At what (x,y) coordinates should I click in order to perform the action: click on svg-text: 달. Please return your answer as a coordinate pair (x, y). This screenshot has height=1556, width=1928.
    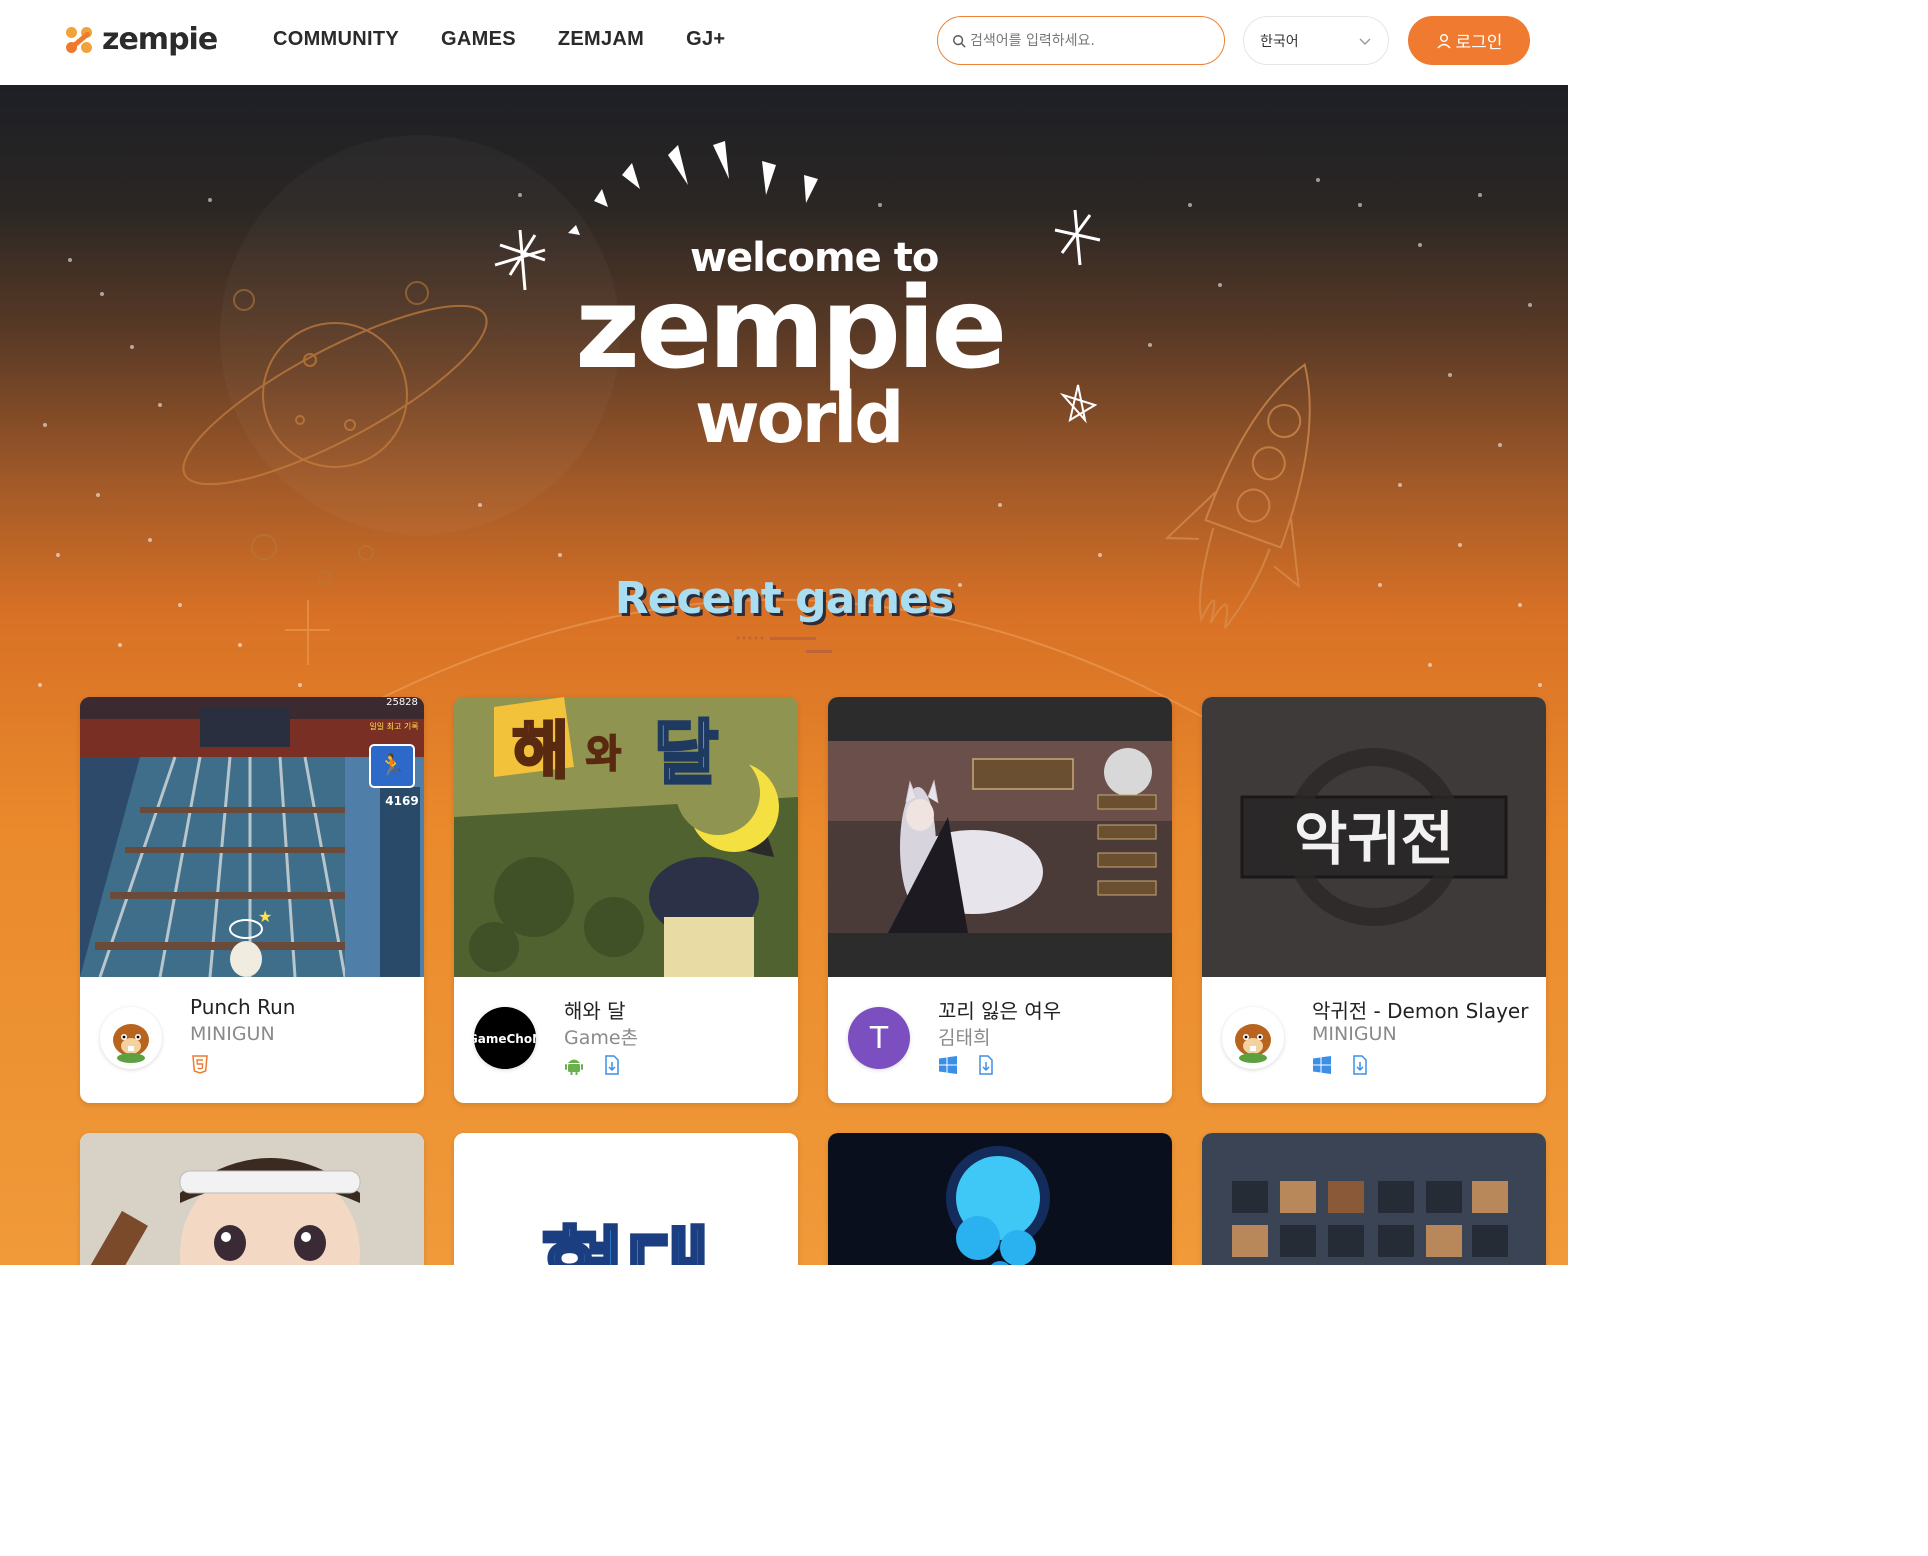
    Looking at the image, I should click on (686, 753).